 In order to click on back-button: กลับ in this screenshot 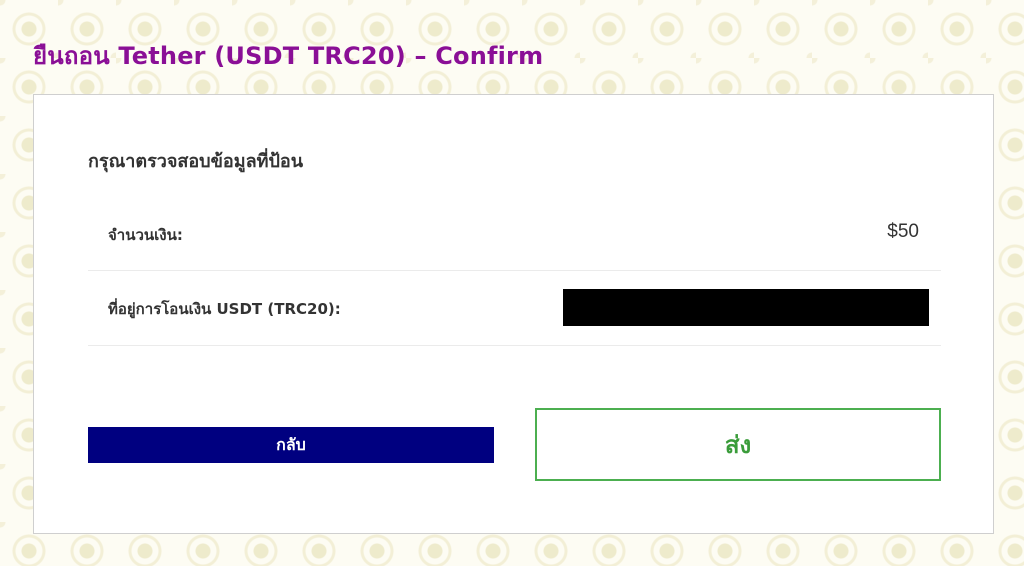, I will do `click(291, 445)`.